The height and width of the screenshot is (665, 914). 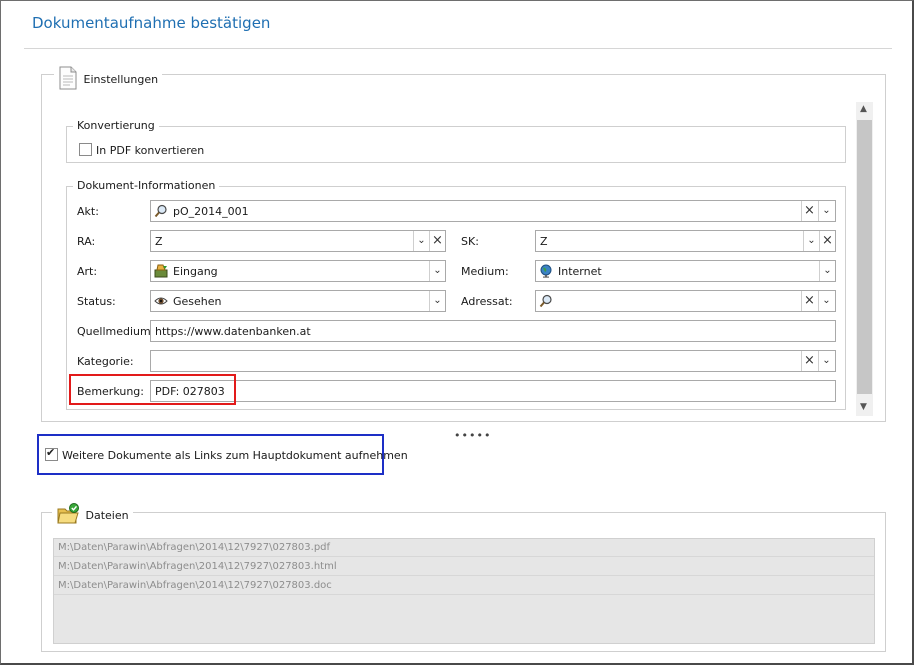 I want to click on scroll-up-icon: ▲, so click(x=863, y=109).